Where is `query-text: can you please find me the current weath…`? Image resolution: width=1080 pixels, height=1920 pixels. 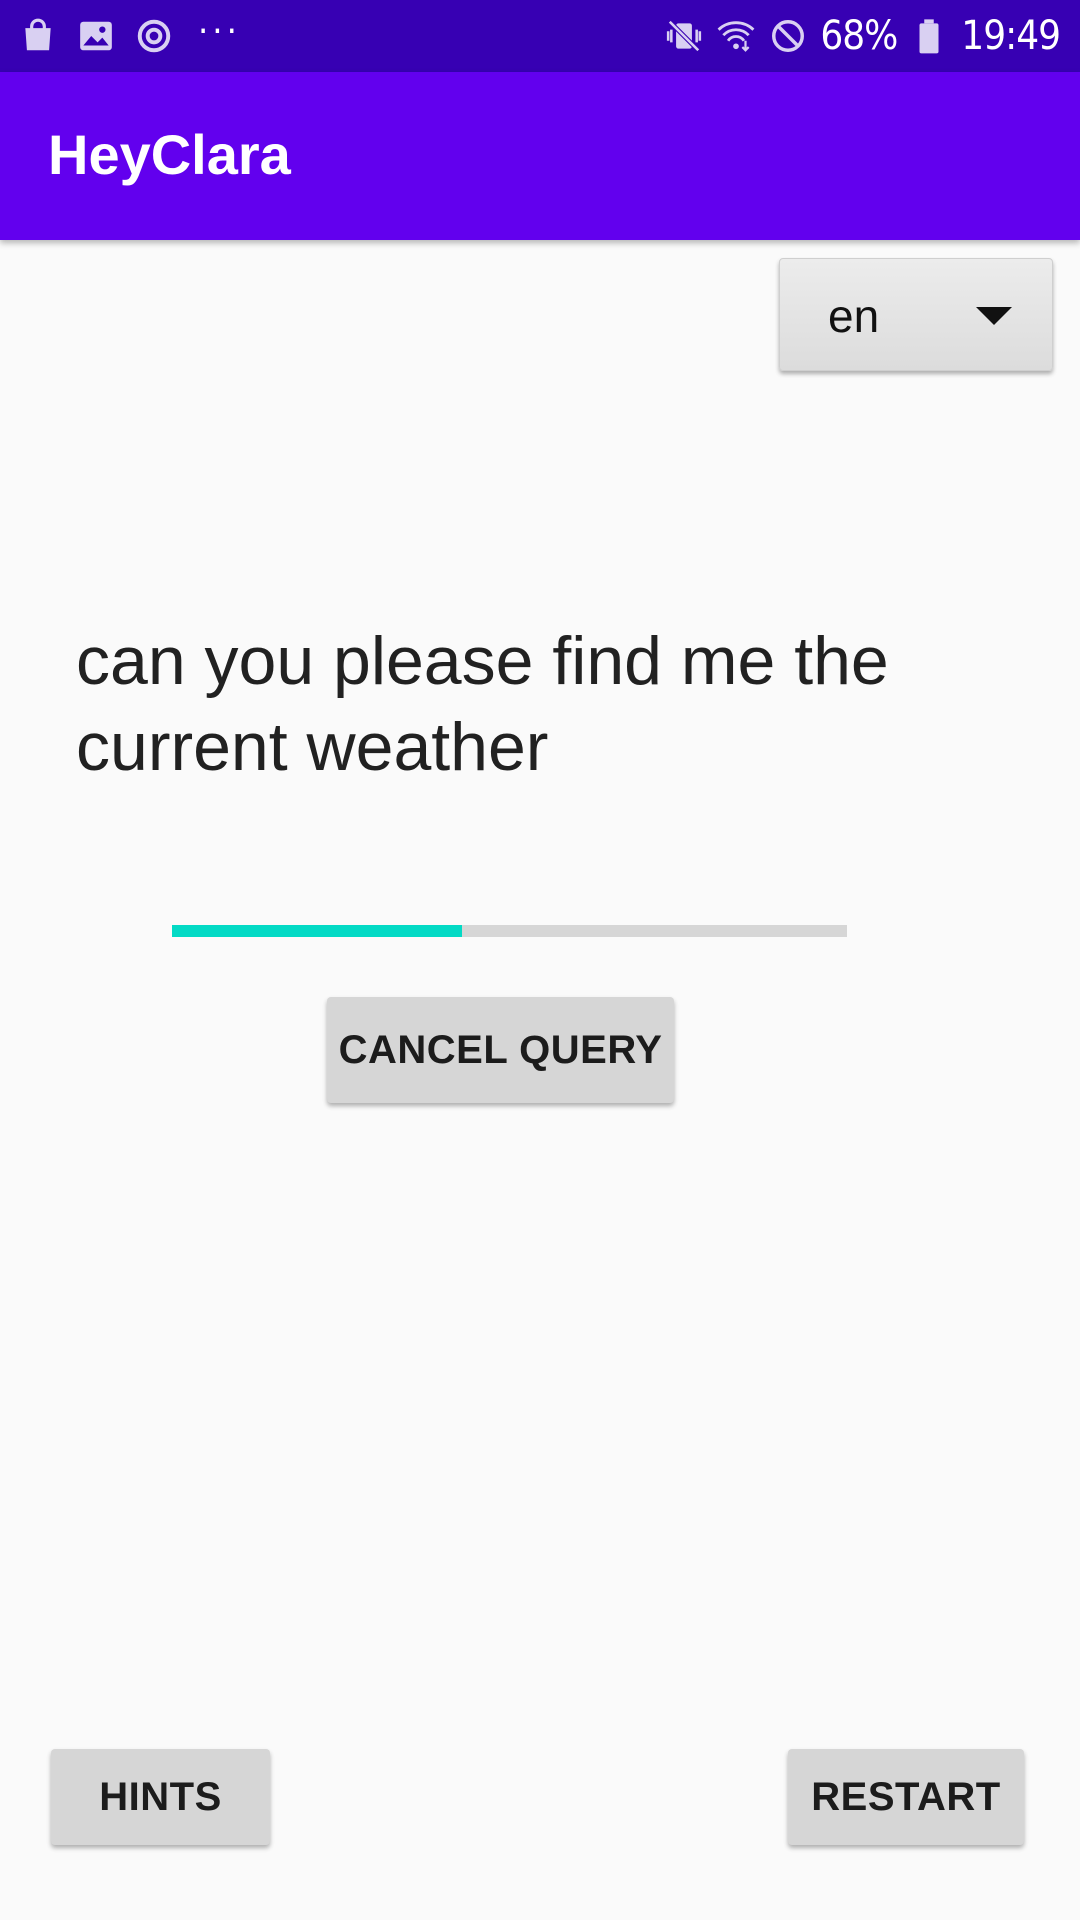
query-text: can you please find me the current weath… is located at coordinates (482, 704).